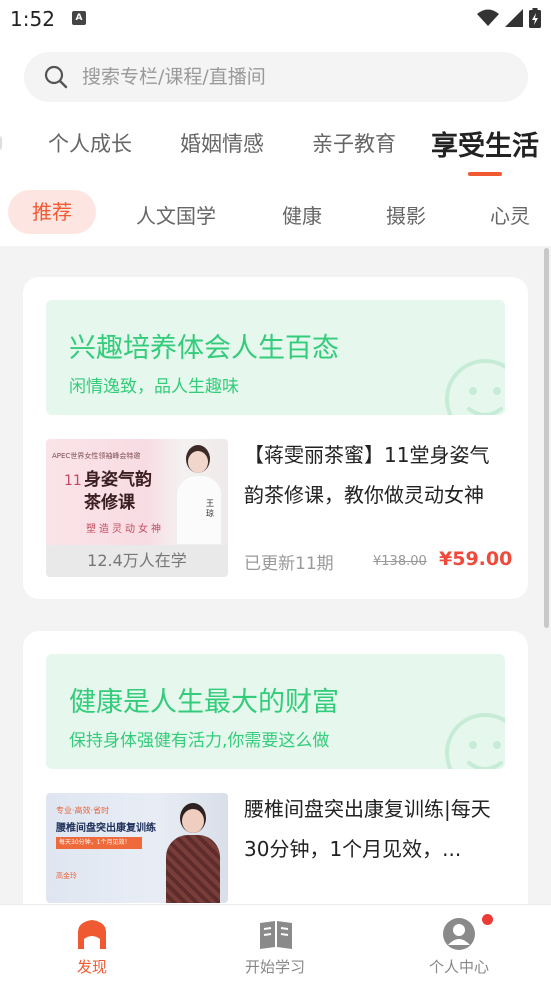  I want to click on nav-profile: 个人中心, so click(459, 943).